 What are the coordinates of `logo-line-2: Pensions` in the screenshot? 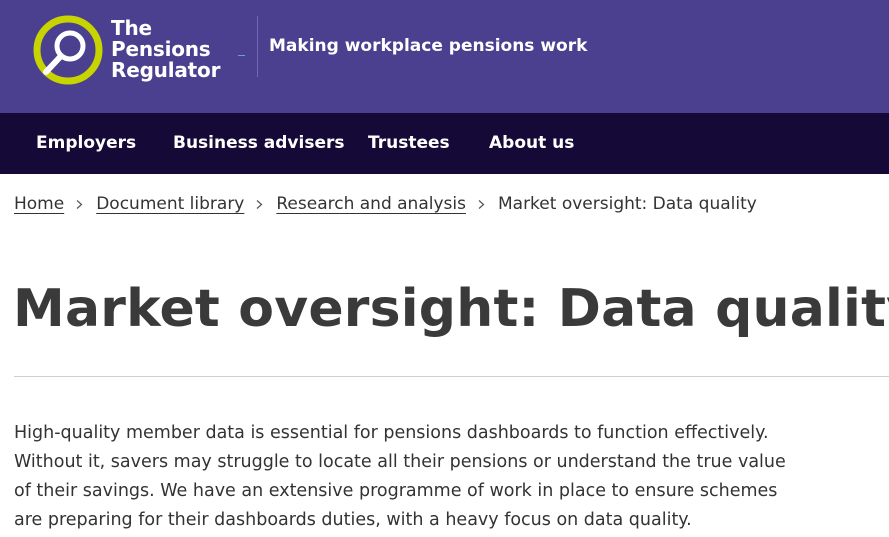 It's located at (161, 49).